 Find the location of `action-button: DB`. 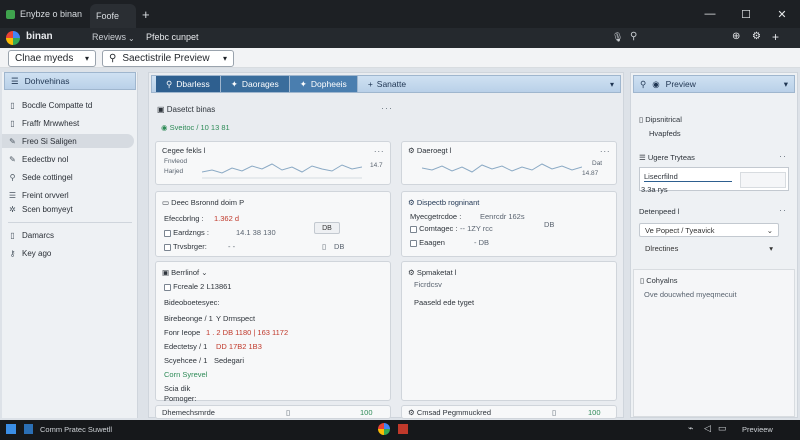

action-button: DB is located at coordinates (327, 228).